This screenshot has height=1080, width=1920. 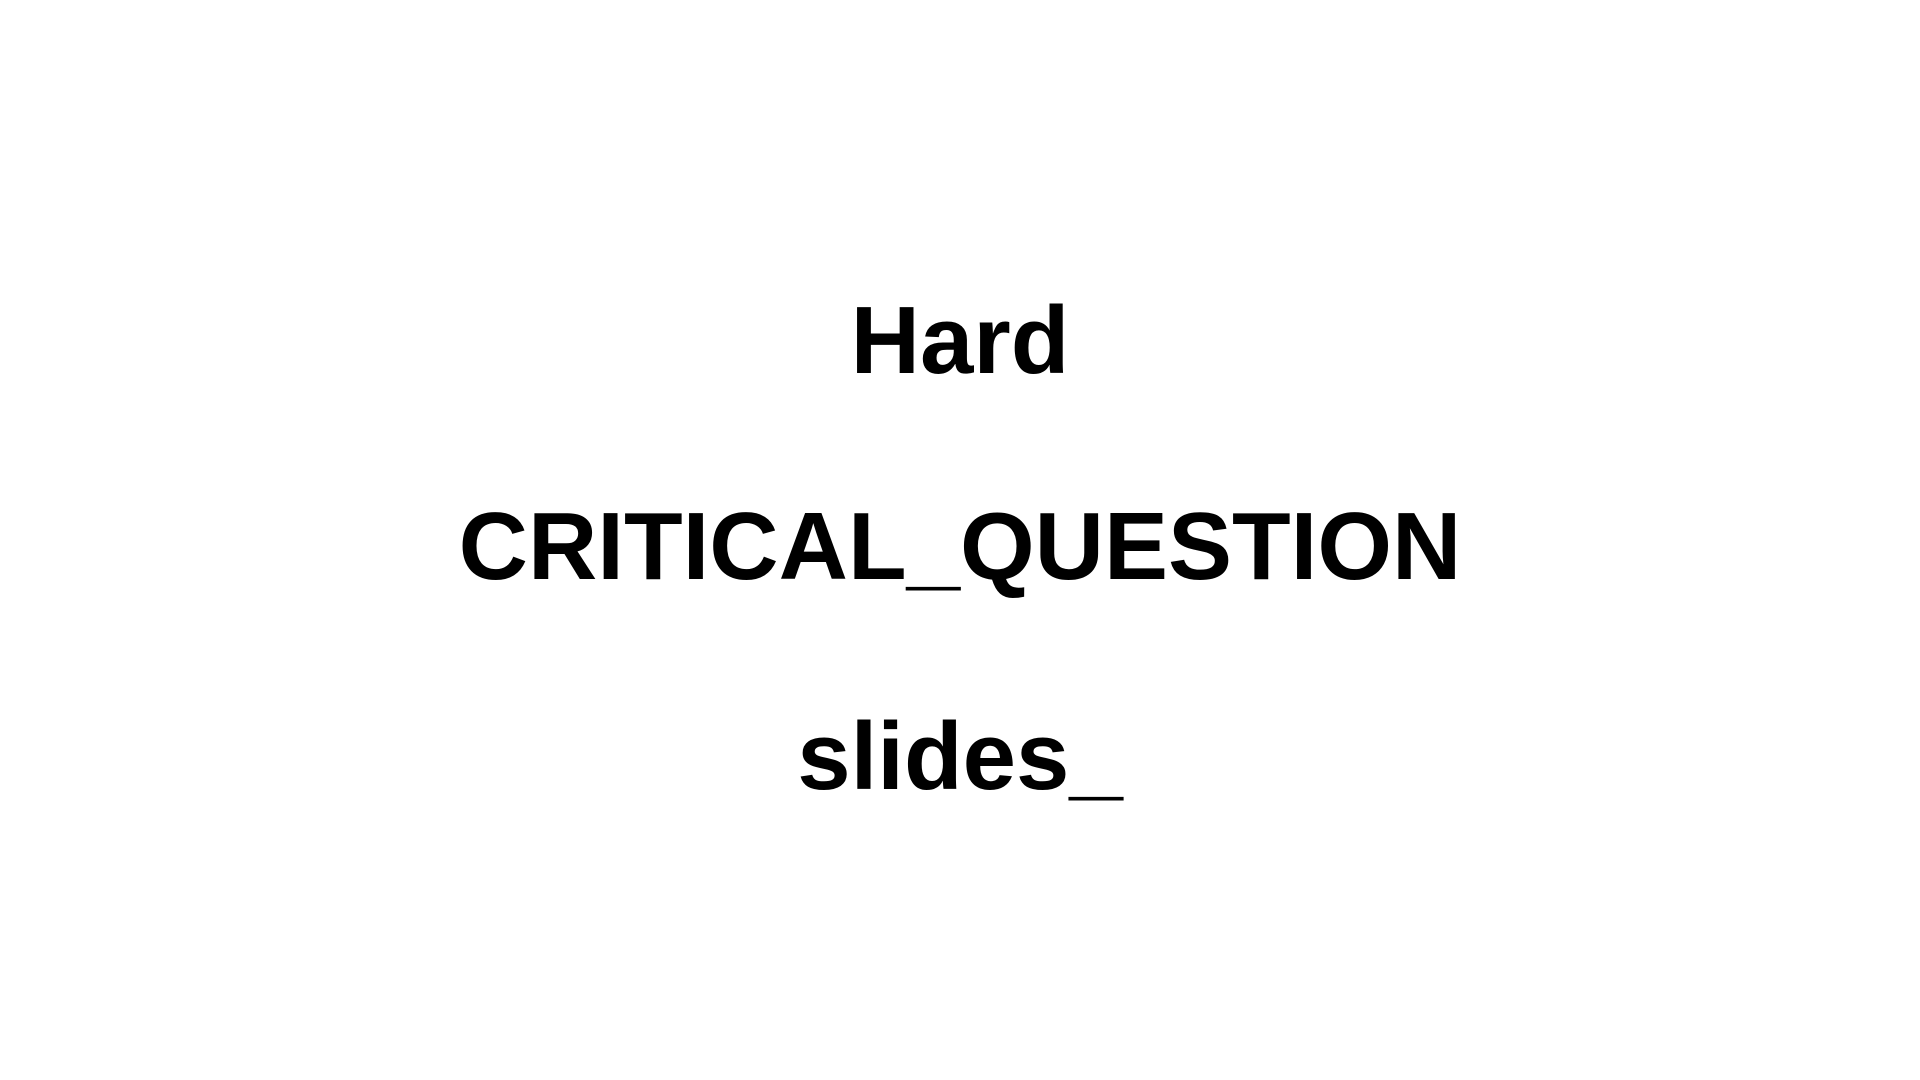 I want to click on slide-text-line-1: Hard, so click(x=960, y=340).